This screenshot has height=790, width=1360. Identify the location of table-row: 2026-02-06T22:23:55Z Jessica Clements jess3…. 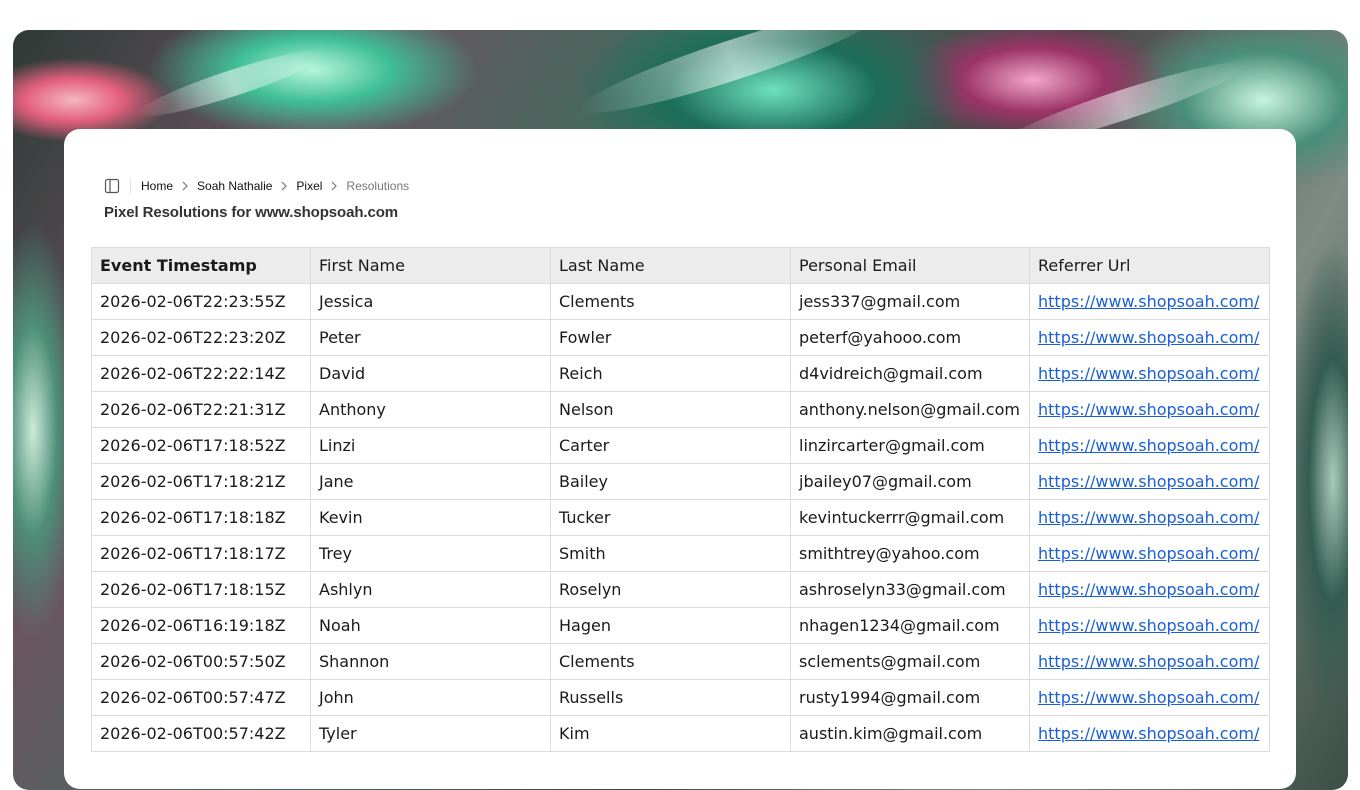
(680, 301).